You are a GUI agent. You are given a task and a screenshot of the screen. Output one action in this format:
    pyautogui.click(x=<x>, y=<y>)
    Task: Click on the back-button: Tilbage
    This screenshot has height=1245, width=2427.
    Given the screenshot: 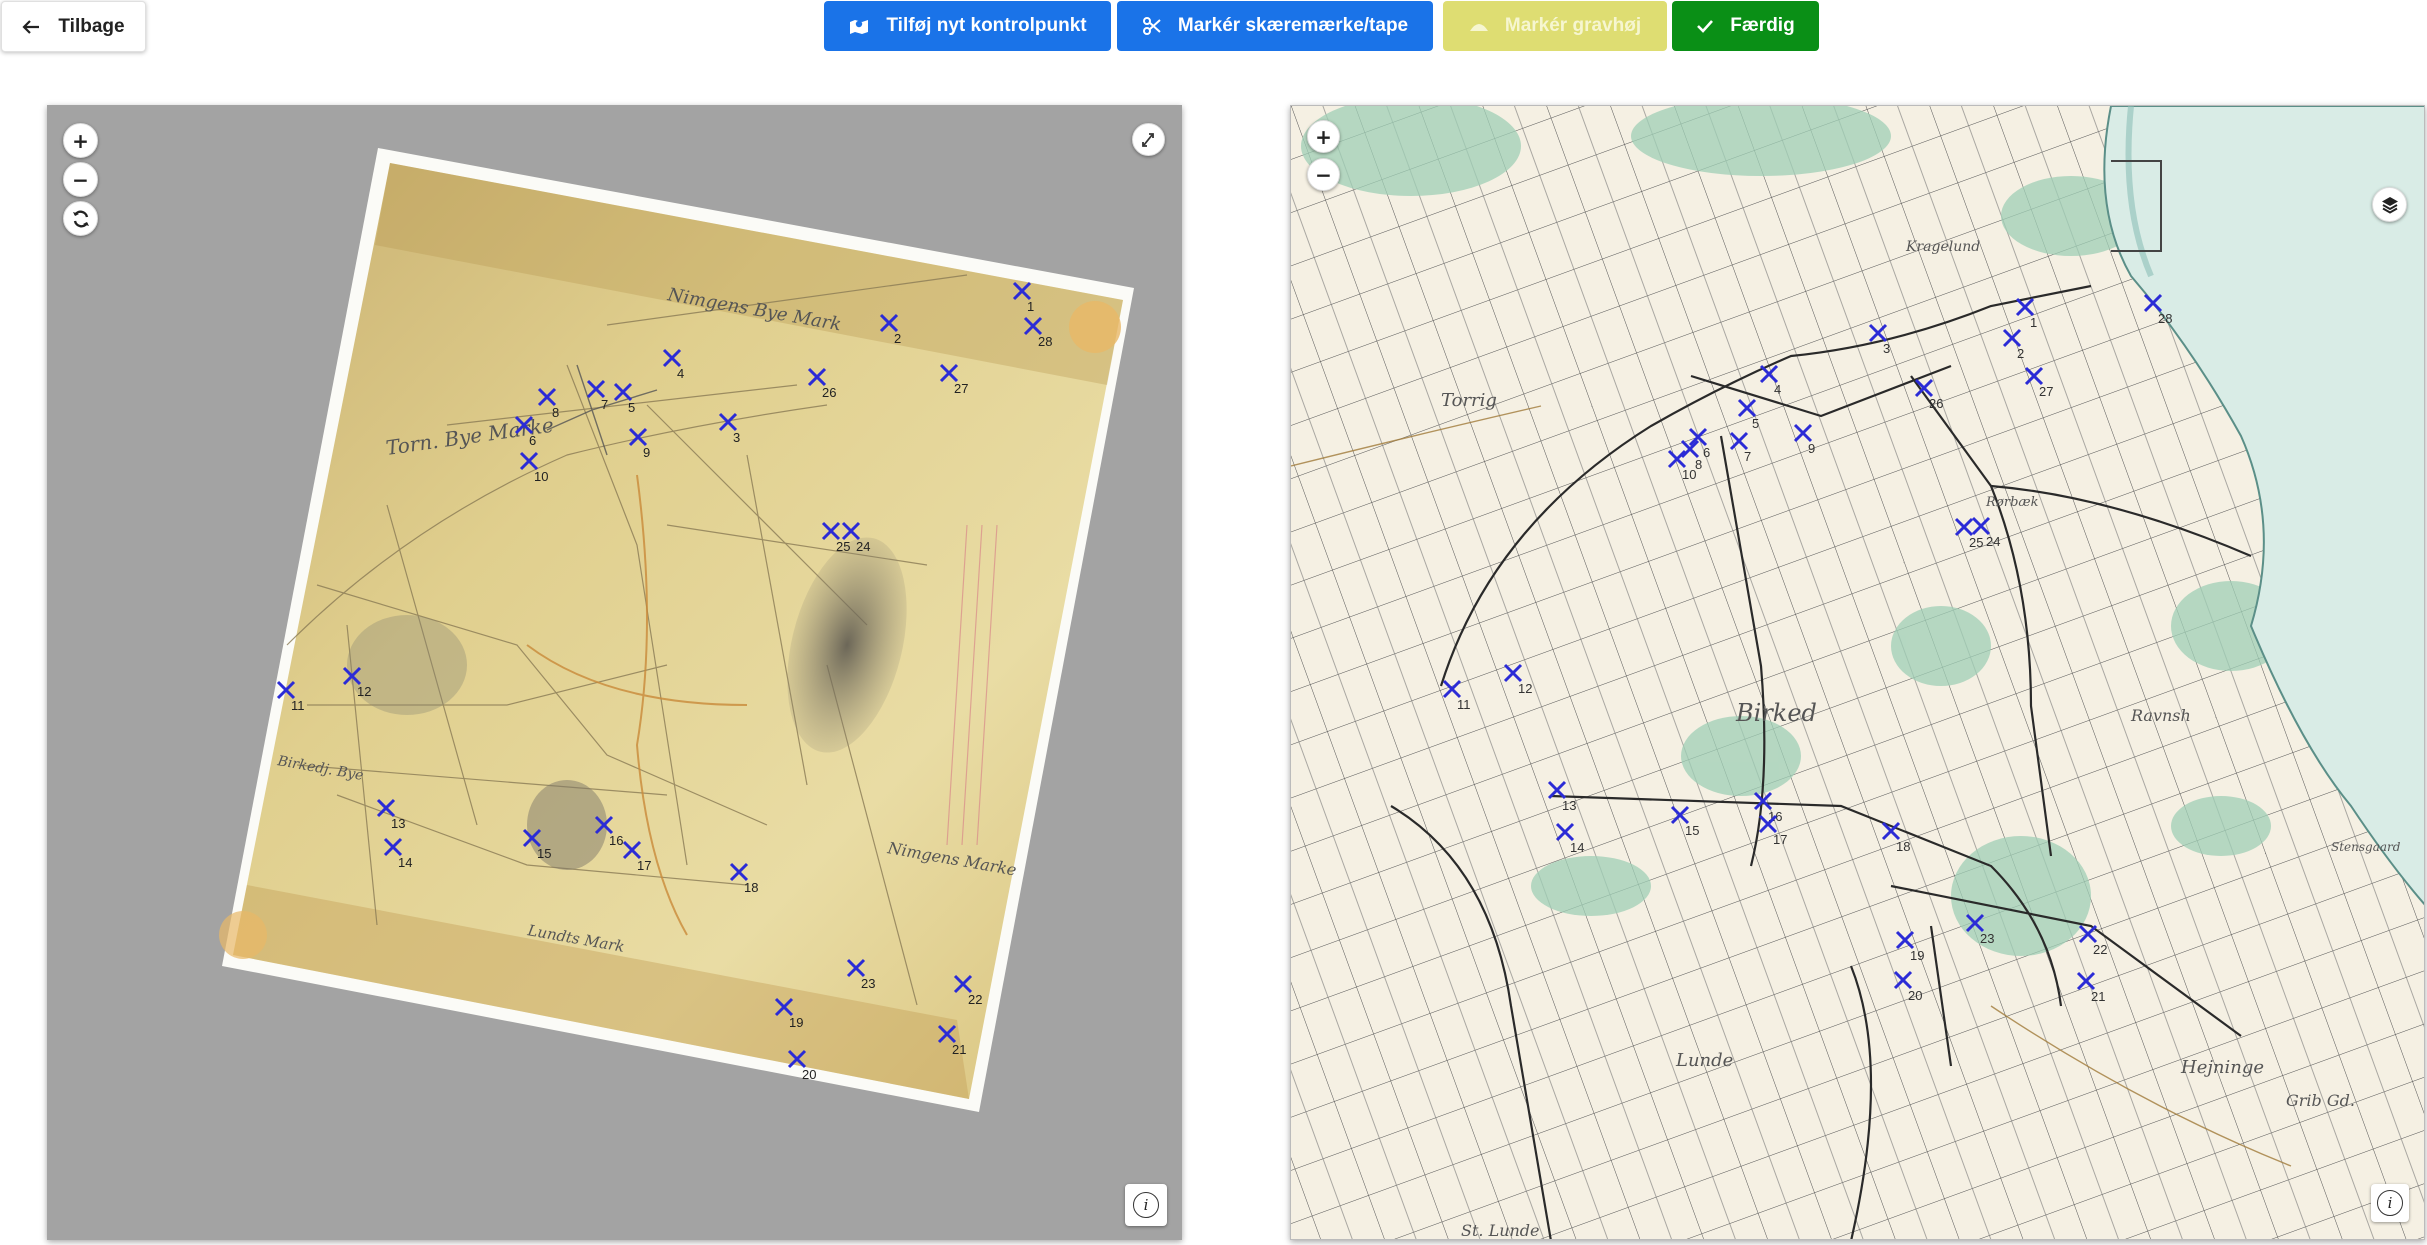 What is the action you would take?
    pyautogui.click(x=73, y=26)
    